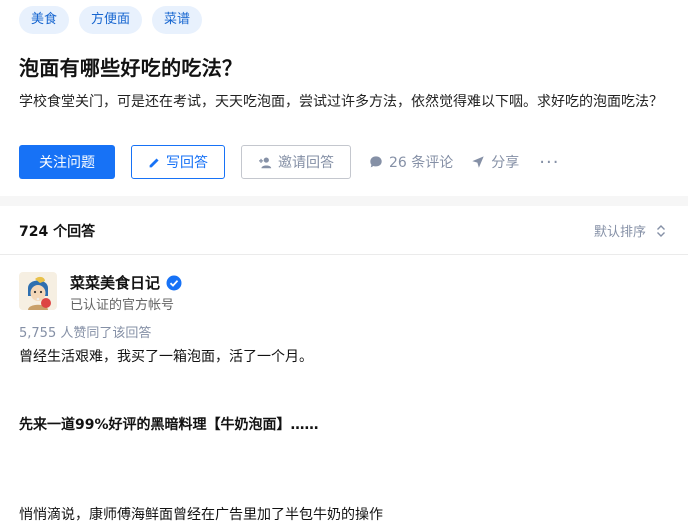 This screenshot has height=526, width=688. What do you see at coordinates (154, 162) in the screenshot?
I see `pencil-icon` at bounding box center [154, 162].